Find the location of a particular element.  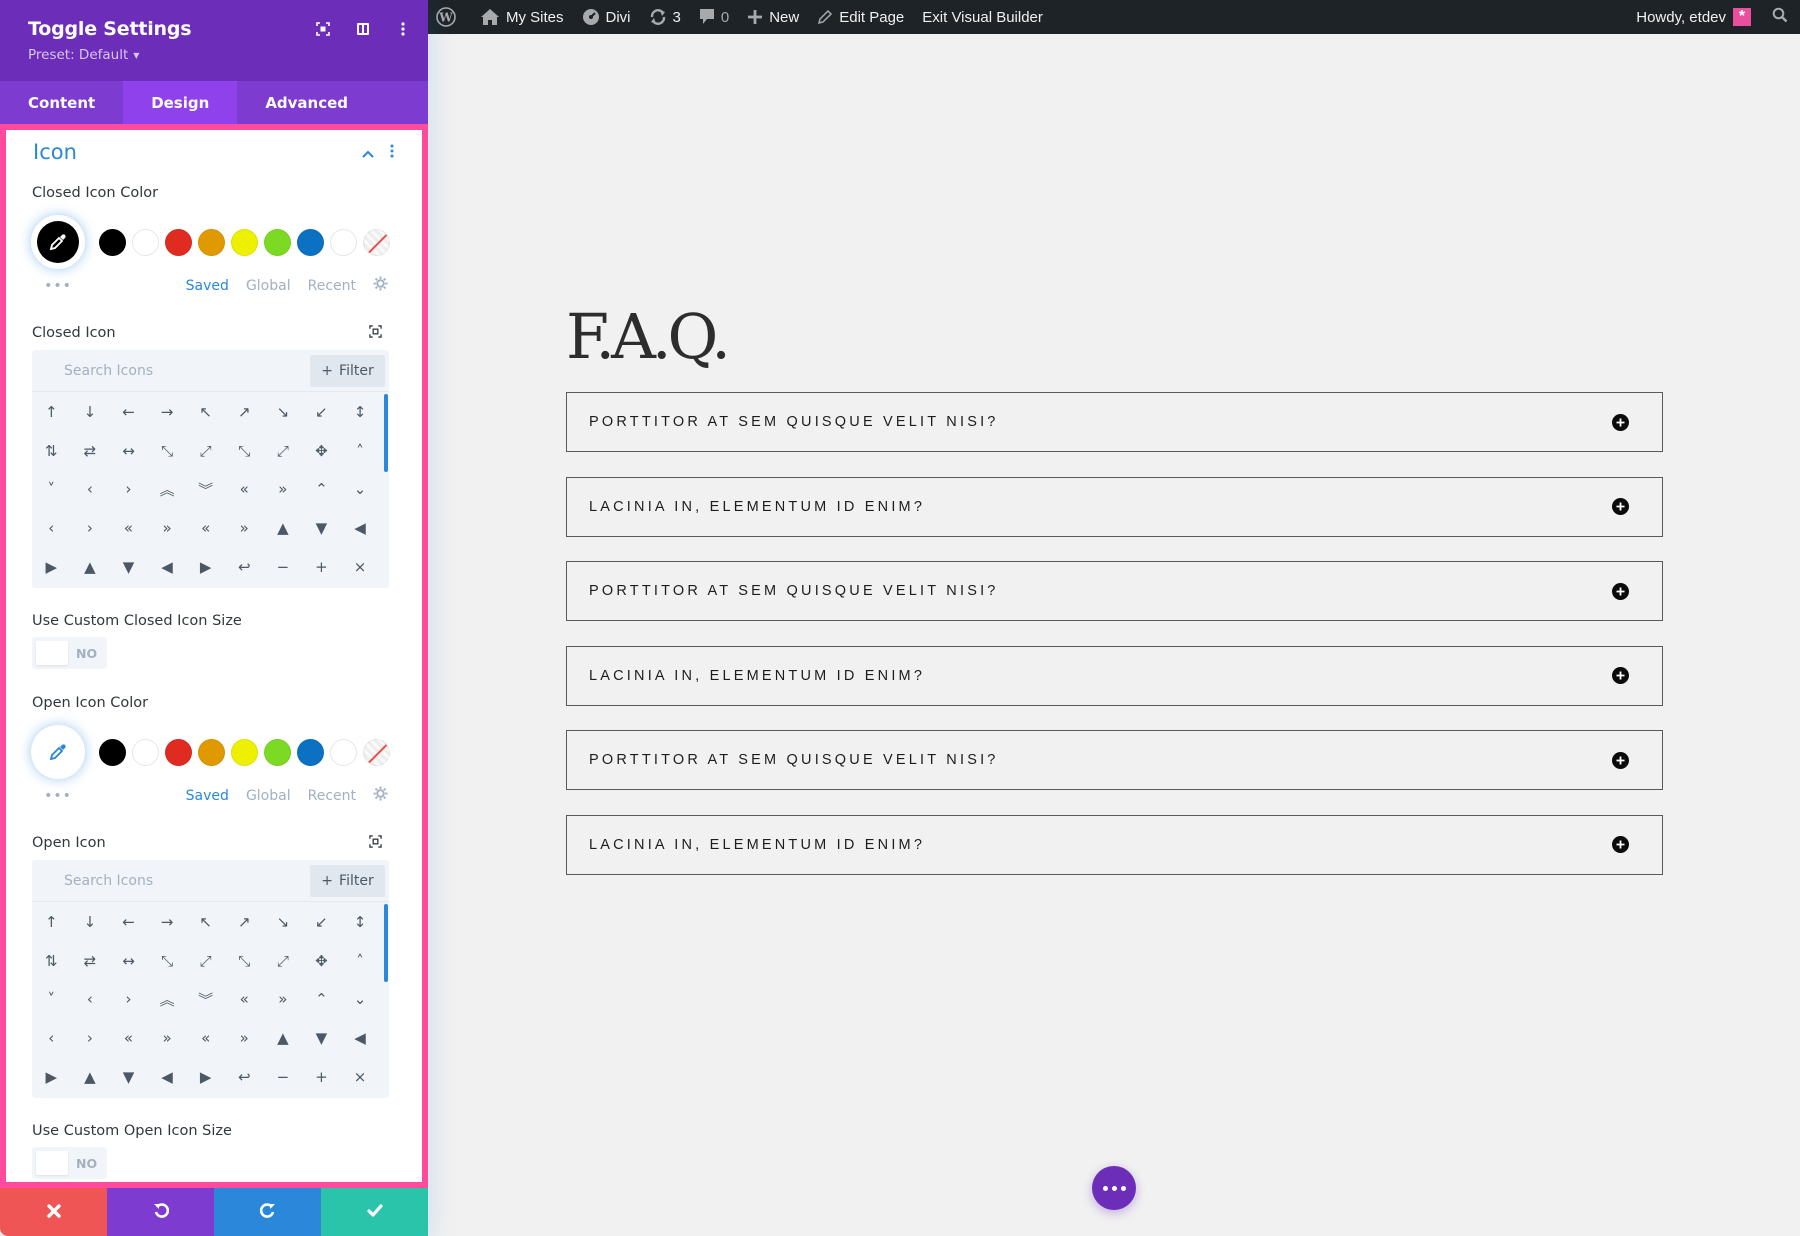

icon-option: ⌃ is located at coordinates (321, 489).